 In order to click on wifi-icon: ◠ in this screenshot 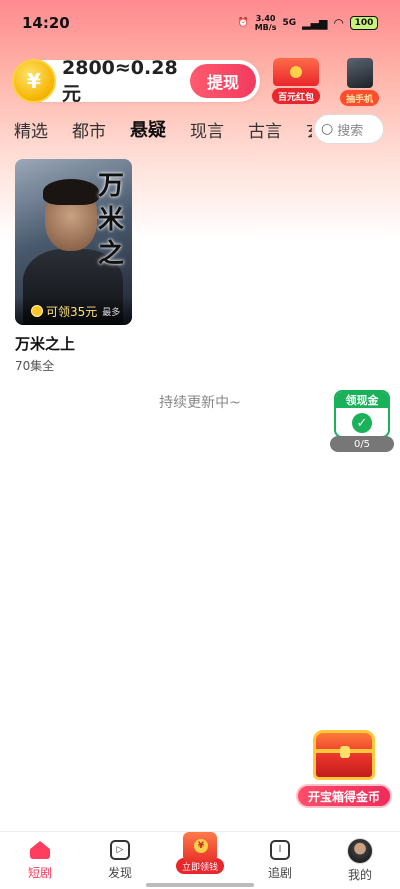, I will do `click(338, 23)`.